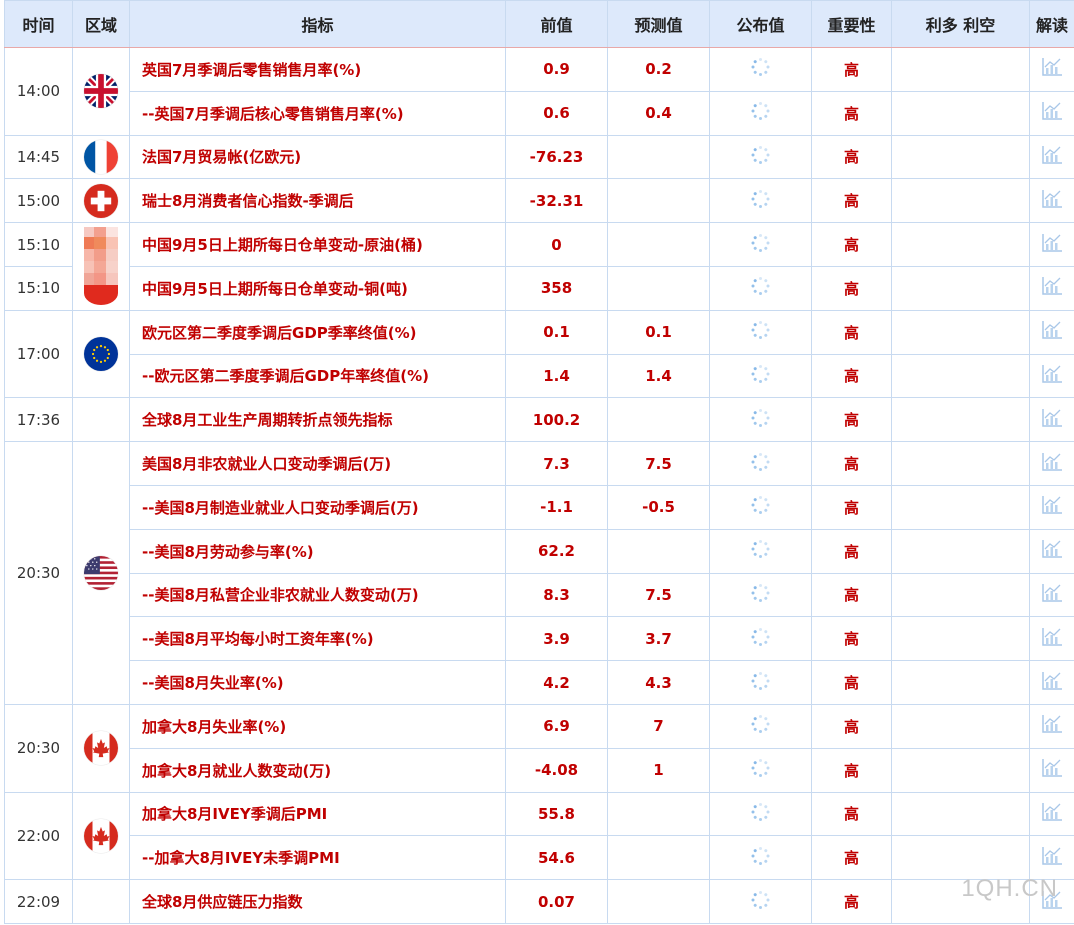 This screenshot has width=1074, height=925. Describe the element at coordinates (317, 901) in the screenshot. I see `indicator-link: 全球8月供应链压力指数` at that location.